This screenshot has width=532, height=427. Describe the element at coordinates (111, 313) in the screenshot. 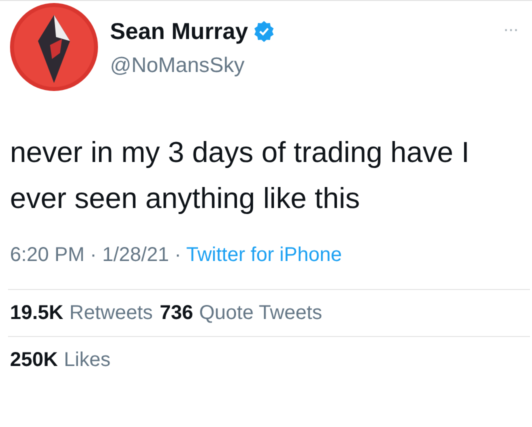

I see `stat-label: Retweets` at that location.